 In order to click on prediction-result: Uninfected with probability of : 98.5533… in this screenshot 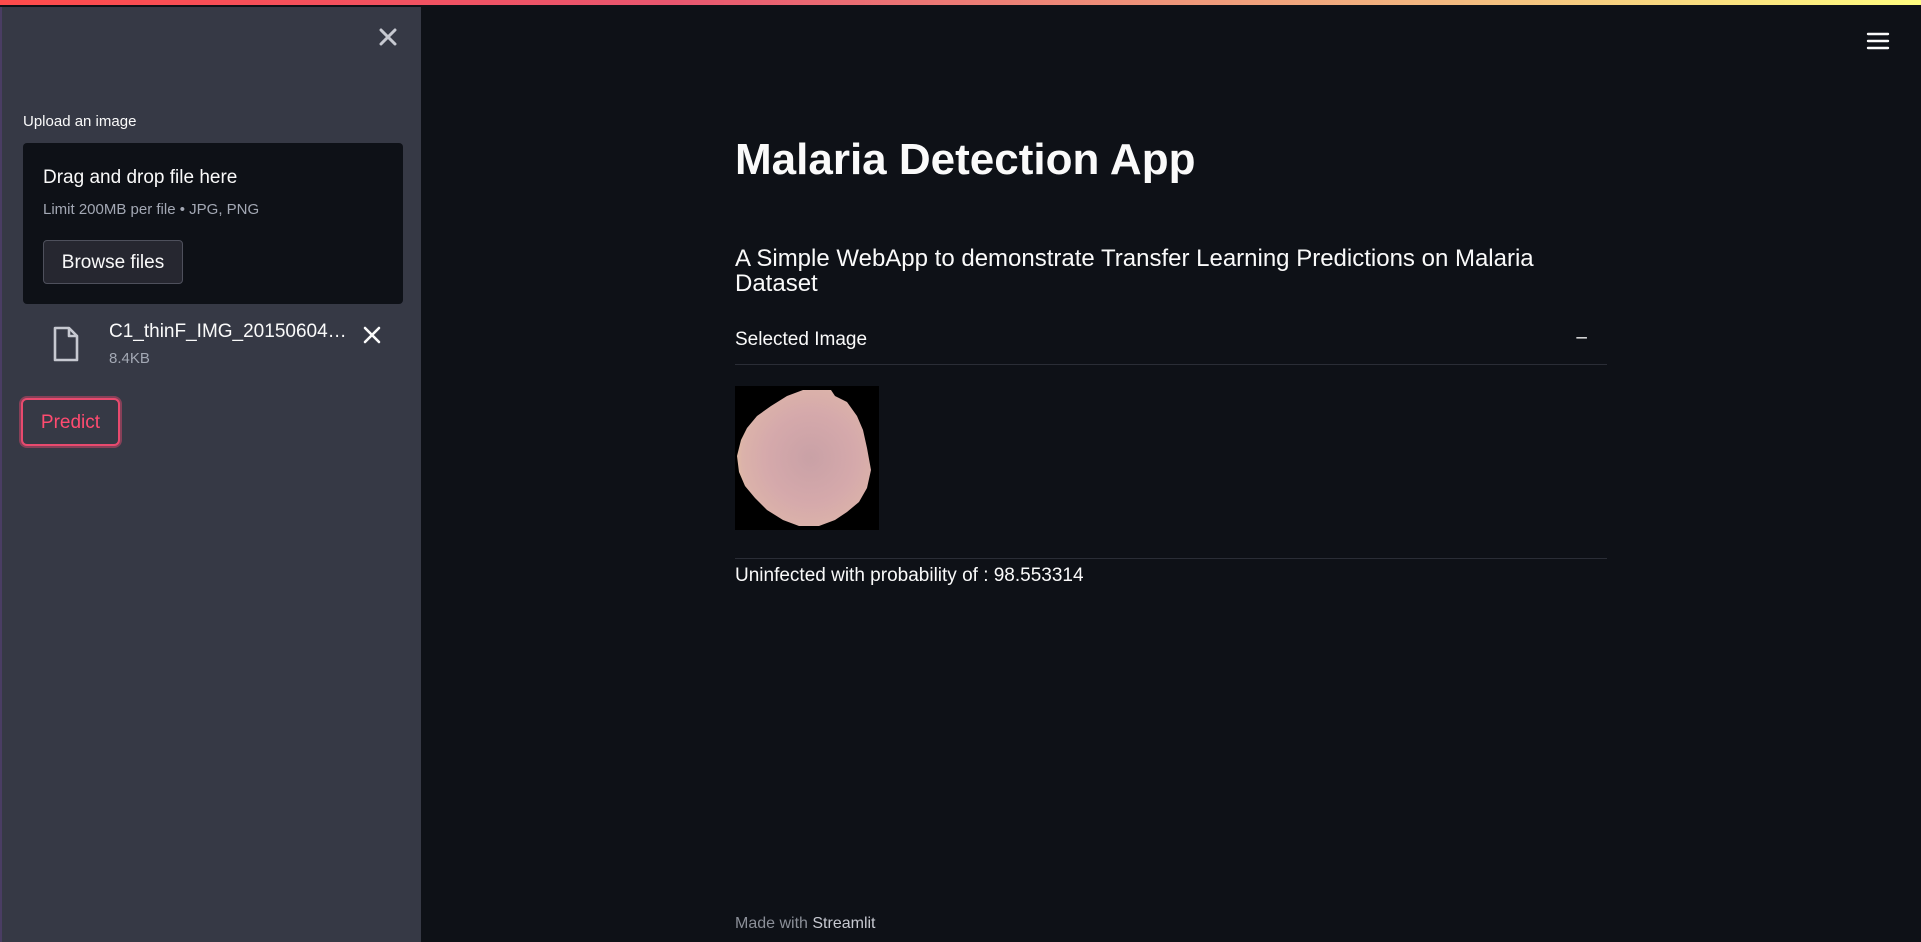, I will do `click(909, 575)`.